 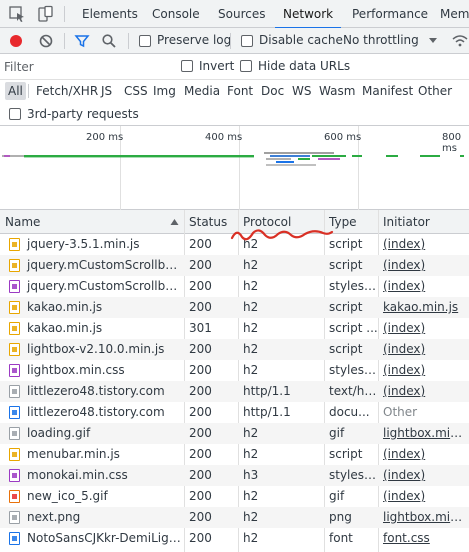 What do you see at coordinates (92, 222) in the screenshot?
I see `column-header-name: Name` at bounding box center [92, 222].